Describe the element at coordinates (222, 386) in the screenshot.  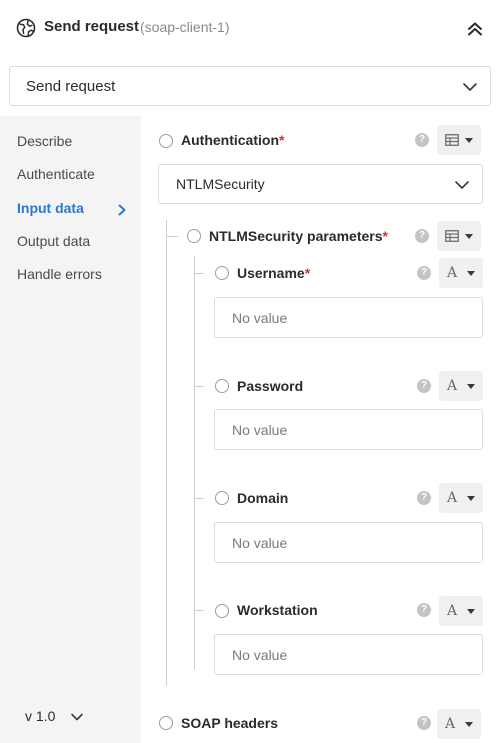
I see `password-radio` at that location.